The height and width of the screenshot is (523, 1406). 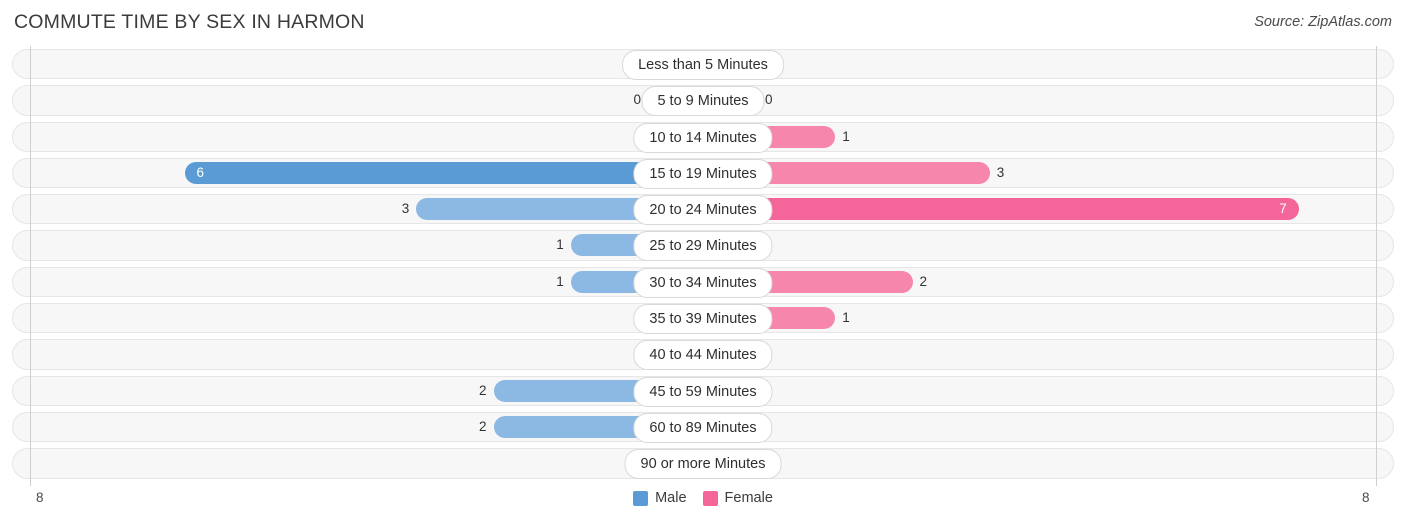 What do you see at coordinates (923, 281) in the screenshot?
I see `female-value-label: 2` at bounding box center [923, 281].